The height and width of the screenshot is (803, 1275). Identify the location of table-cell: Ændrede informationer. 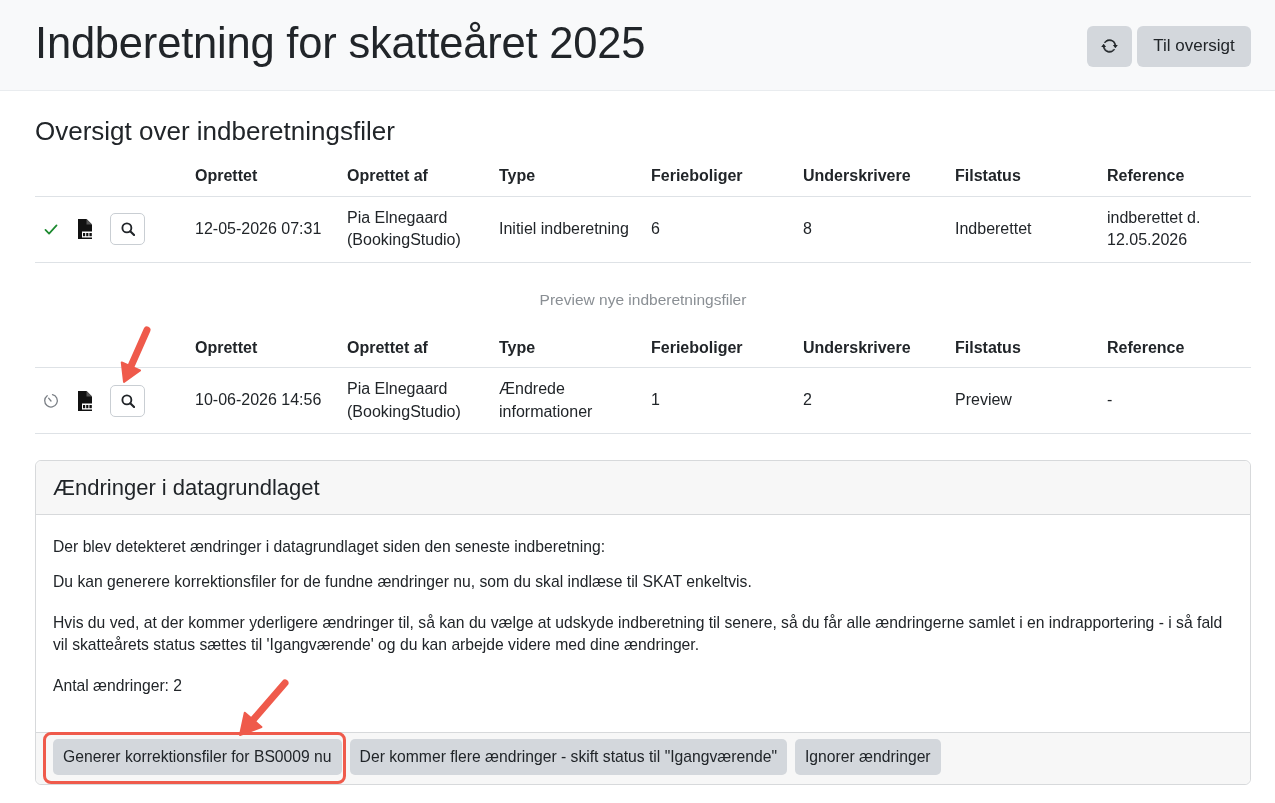
(567, 400).